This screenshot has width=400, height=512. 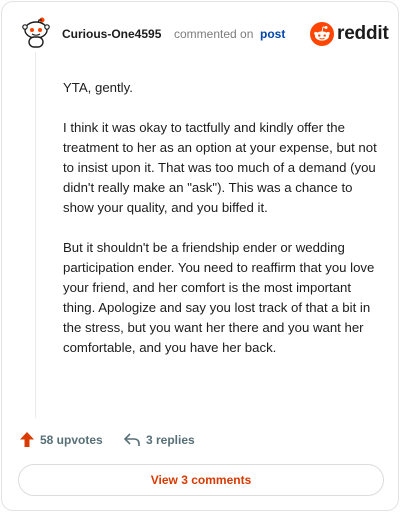 I want to click on upvote-count: 58 upvotes, so click(x=71, y=440).